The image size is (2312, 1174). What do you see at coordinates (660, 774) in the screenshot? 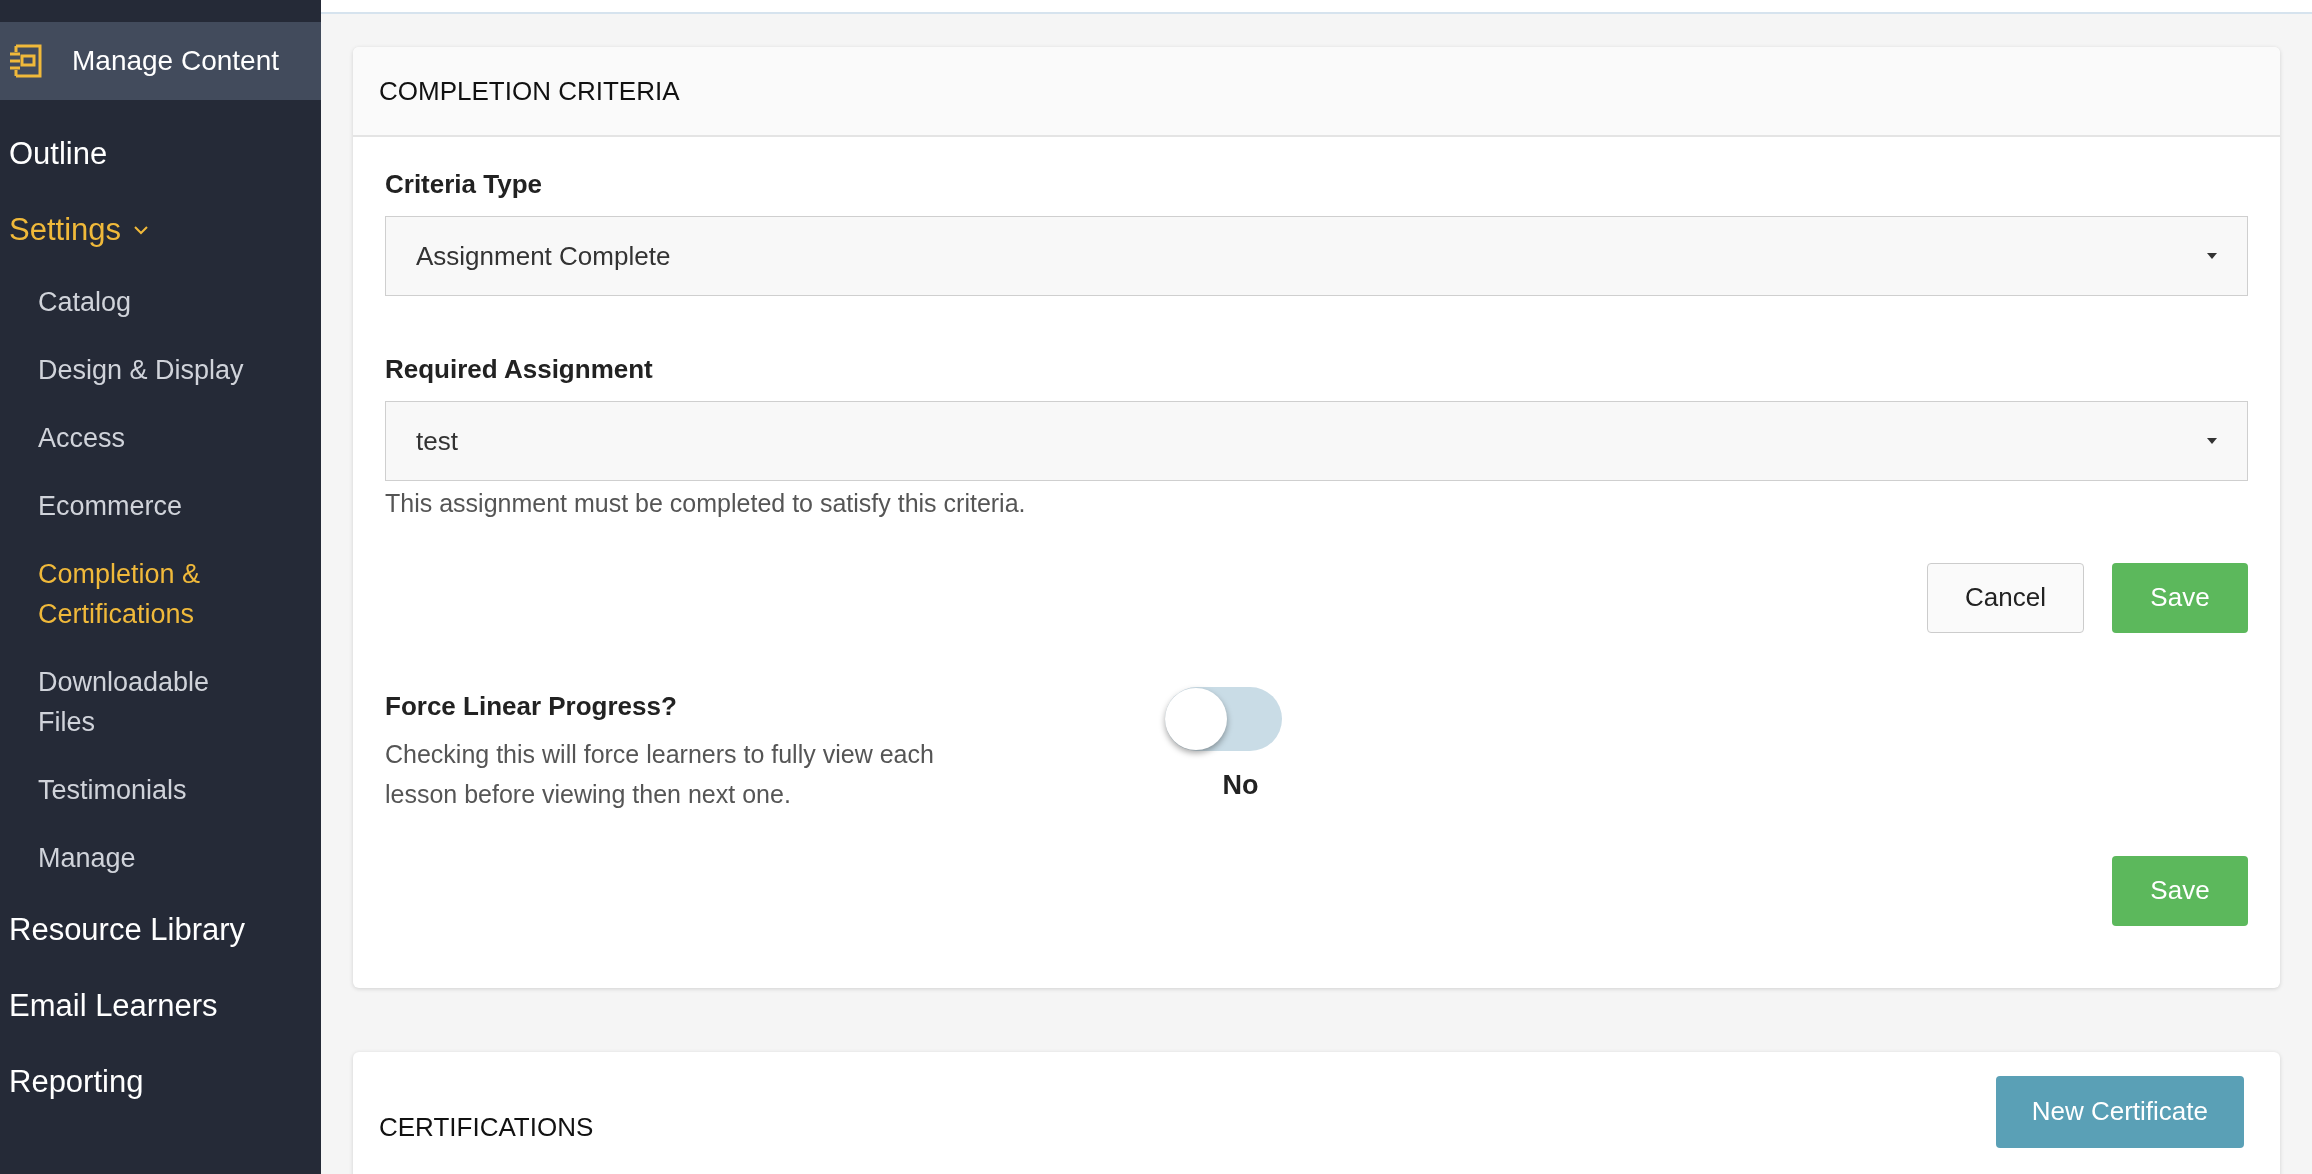
I see `field-description: Checking this will force learners to fully view each lesson before viewing then next one.` at bounding box center [660, 774].